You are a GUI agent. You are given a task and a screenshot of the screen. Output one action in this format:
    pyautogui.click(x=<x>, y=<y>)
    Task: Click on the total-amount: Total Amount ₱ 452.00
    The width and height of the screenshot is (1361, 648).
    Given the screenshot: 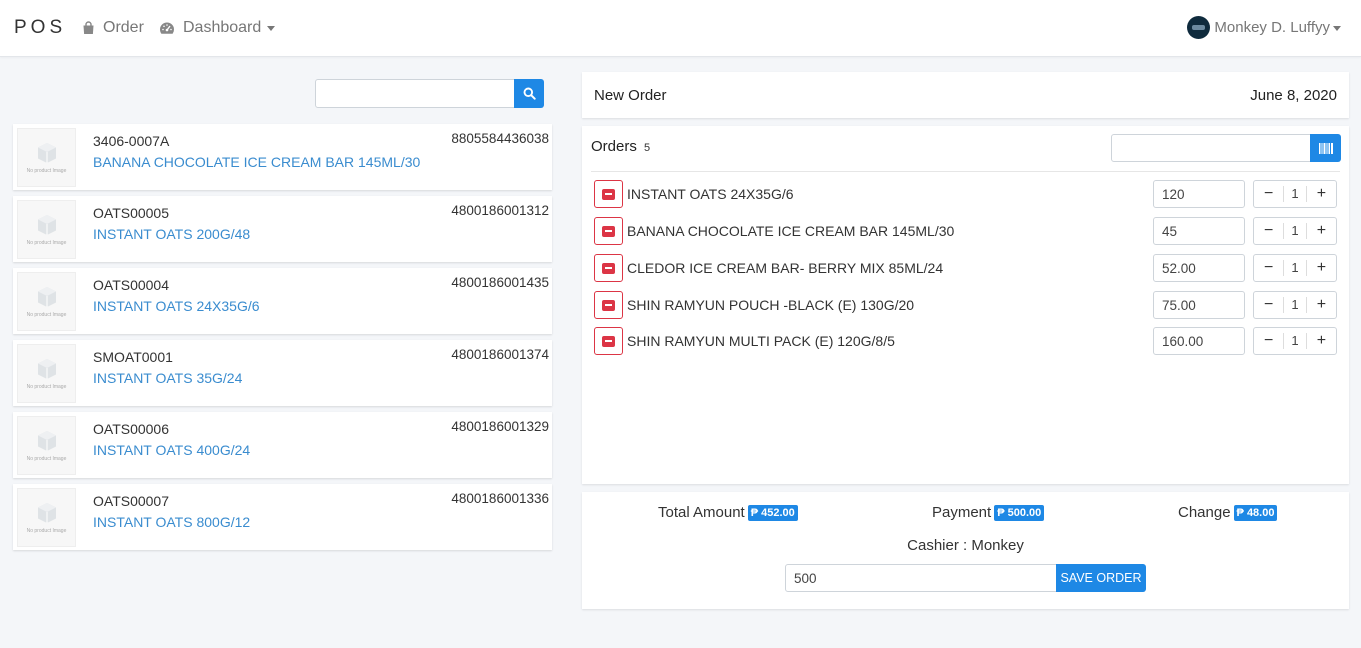 What is the action you would take?
    pyautogui.click(x=728, y=512)
    